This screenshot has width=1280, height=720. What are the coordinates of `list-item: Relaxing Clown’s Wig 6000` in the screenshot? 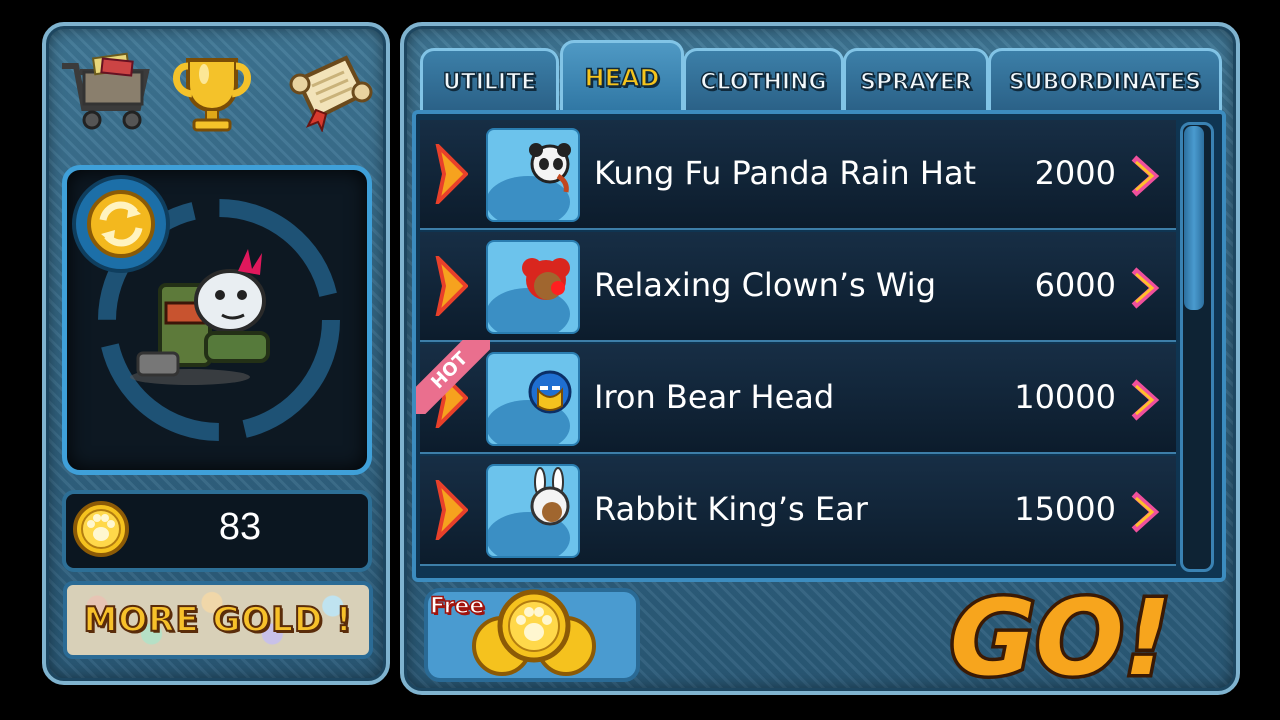 It's located at (798, 287).